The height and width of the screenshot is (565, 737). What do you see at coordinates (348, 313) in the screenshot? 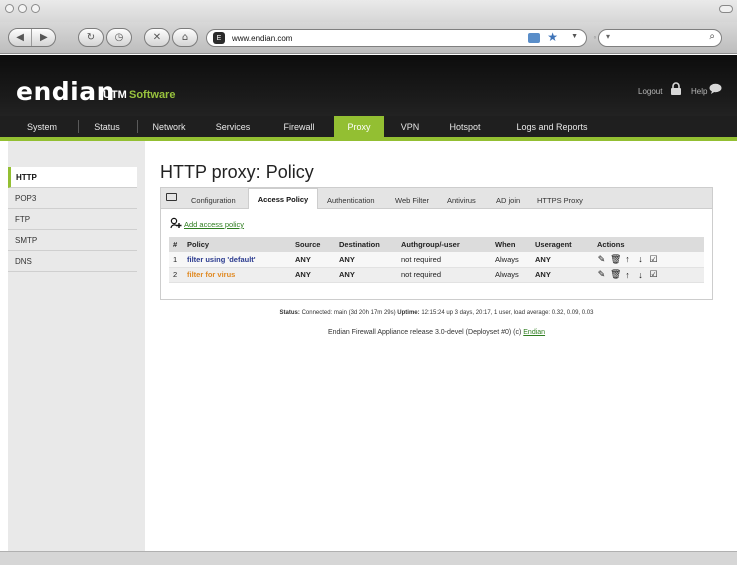
I see `status-text: Connected: main (3d 20h 17m 29s)` at bounding box center [348, 313].